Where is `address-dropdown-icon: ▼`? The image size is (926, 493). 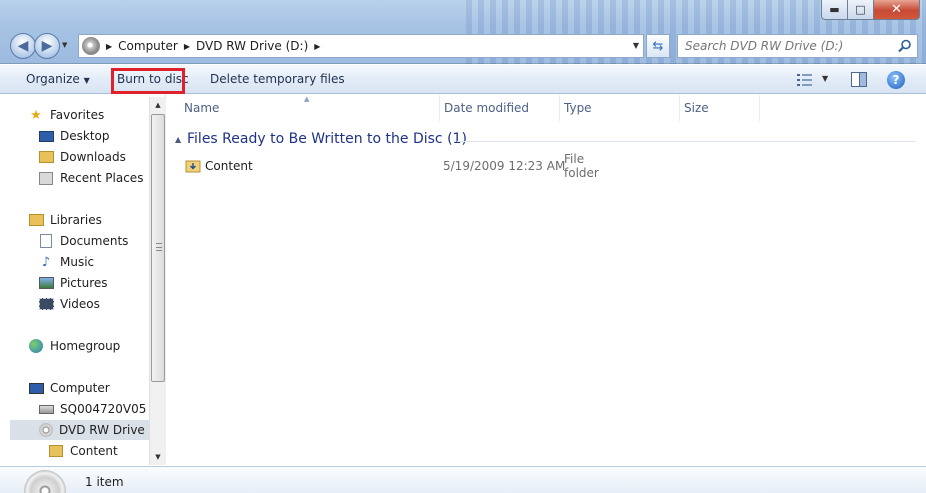 address-dropdown-icon: ▼ is located at coordinates (636, 45).